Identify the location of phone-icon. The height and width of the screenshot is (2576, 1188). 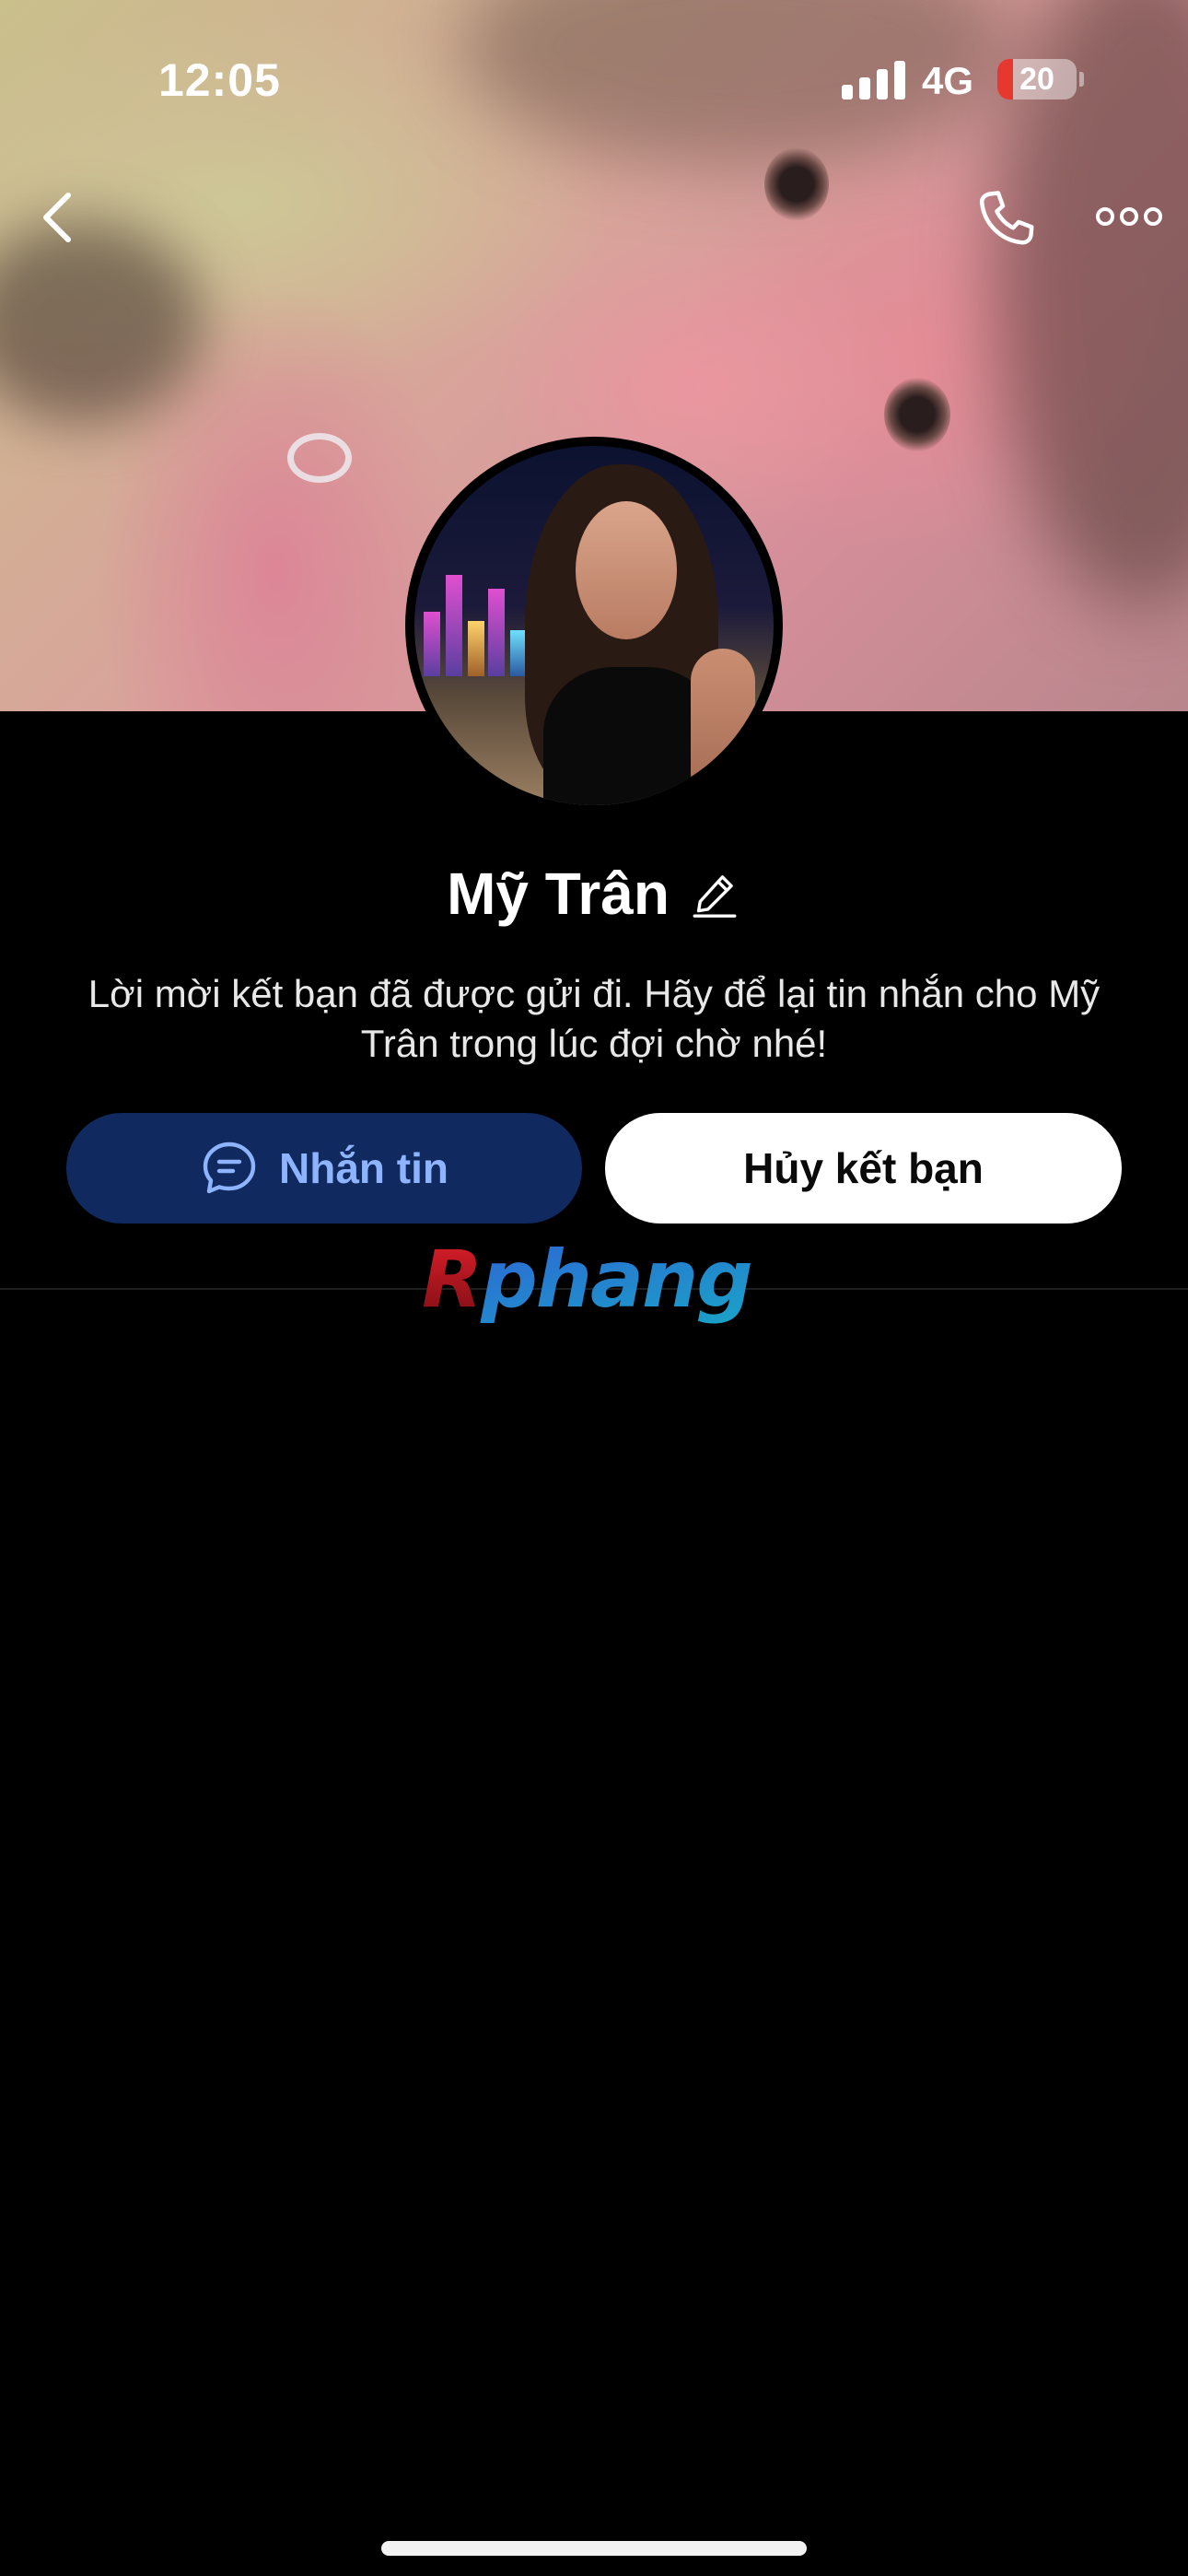
(1007, 218).